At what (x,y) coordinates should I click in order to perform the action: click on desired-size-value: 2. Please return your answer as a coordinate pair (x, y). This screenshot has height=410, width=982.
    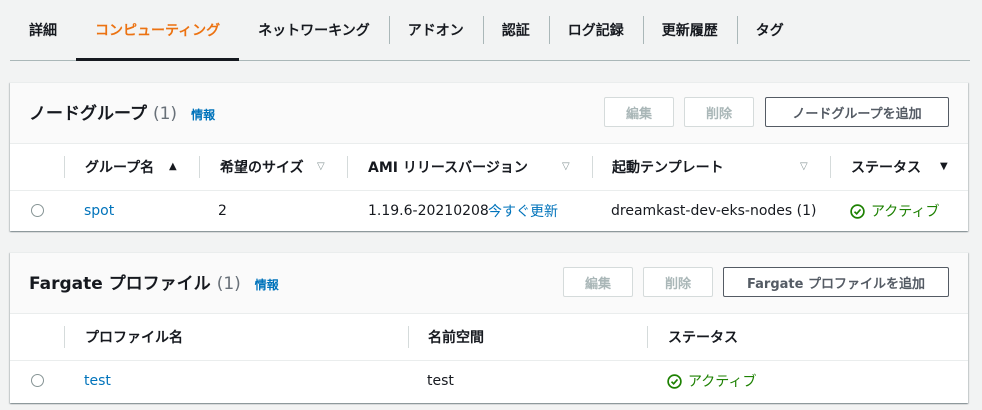
    Looking at the image, I should click on (222, 211).